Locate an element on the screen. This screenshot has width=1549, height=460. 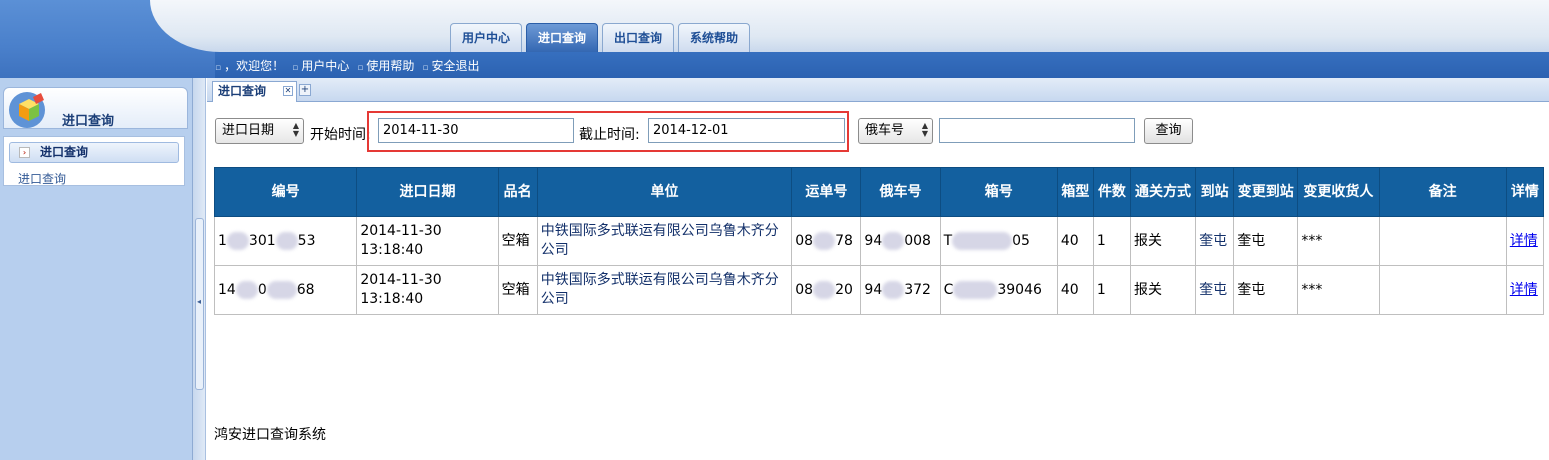
col-header-station: 到站 is located at coordinates (1215, 192).